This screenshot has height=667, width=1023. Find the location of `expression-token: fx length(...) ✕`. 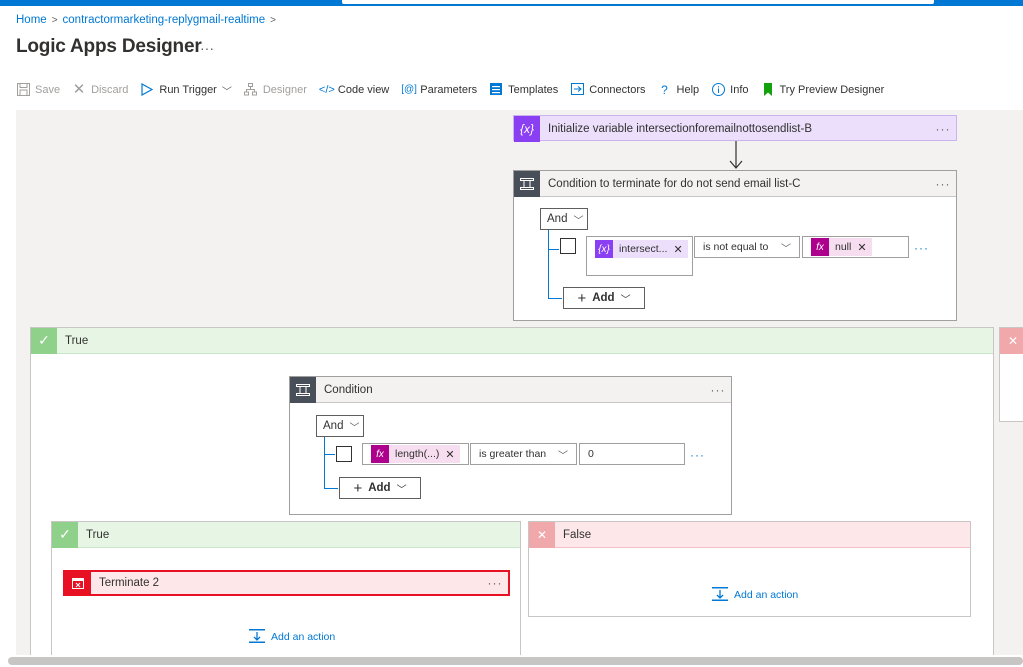

expression-token: fx length(...) ✕ is located at coordinates (415, 454).